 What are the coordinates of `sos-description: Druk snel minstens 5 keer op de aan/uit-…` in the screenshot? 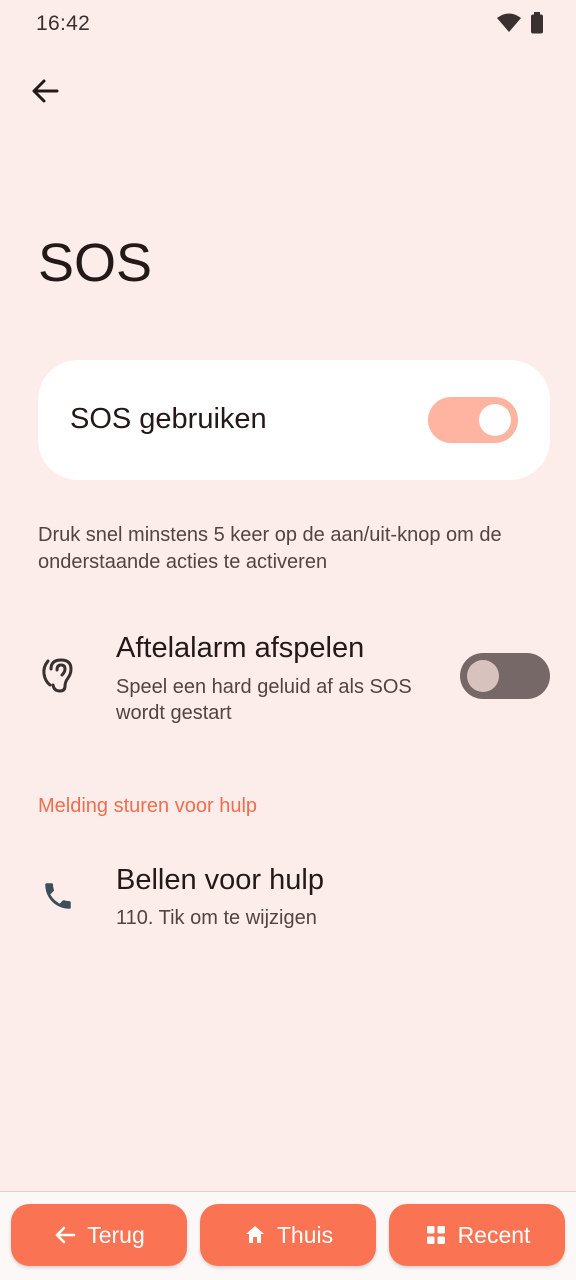 It's located at (270, 548).